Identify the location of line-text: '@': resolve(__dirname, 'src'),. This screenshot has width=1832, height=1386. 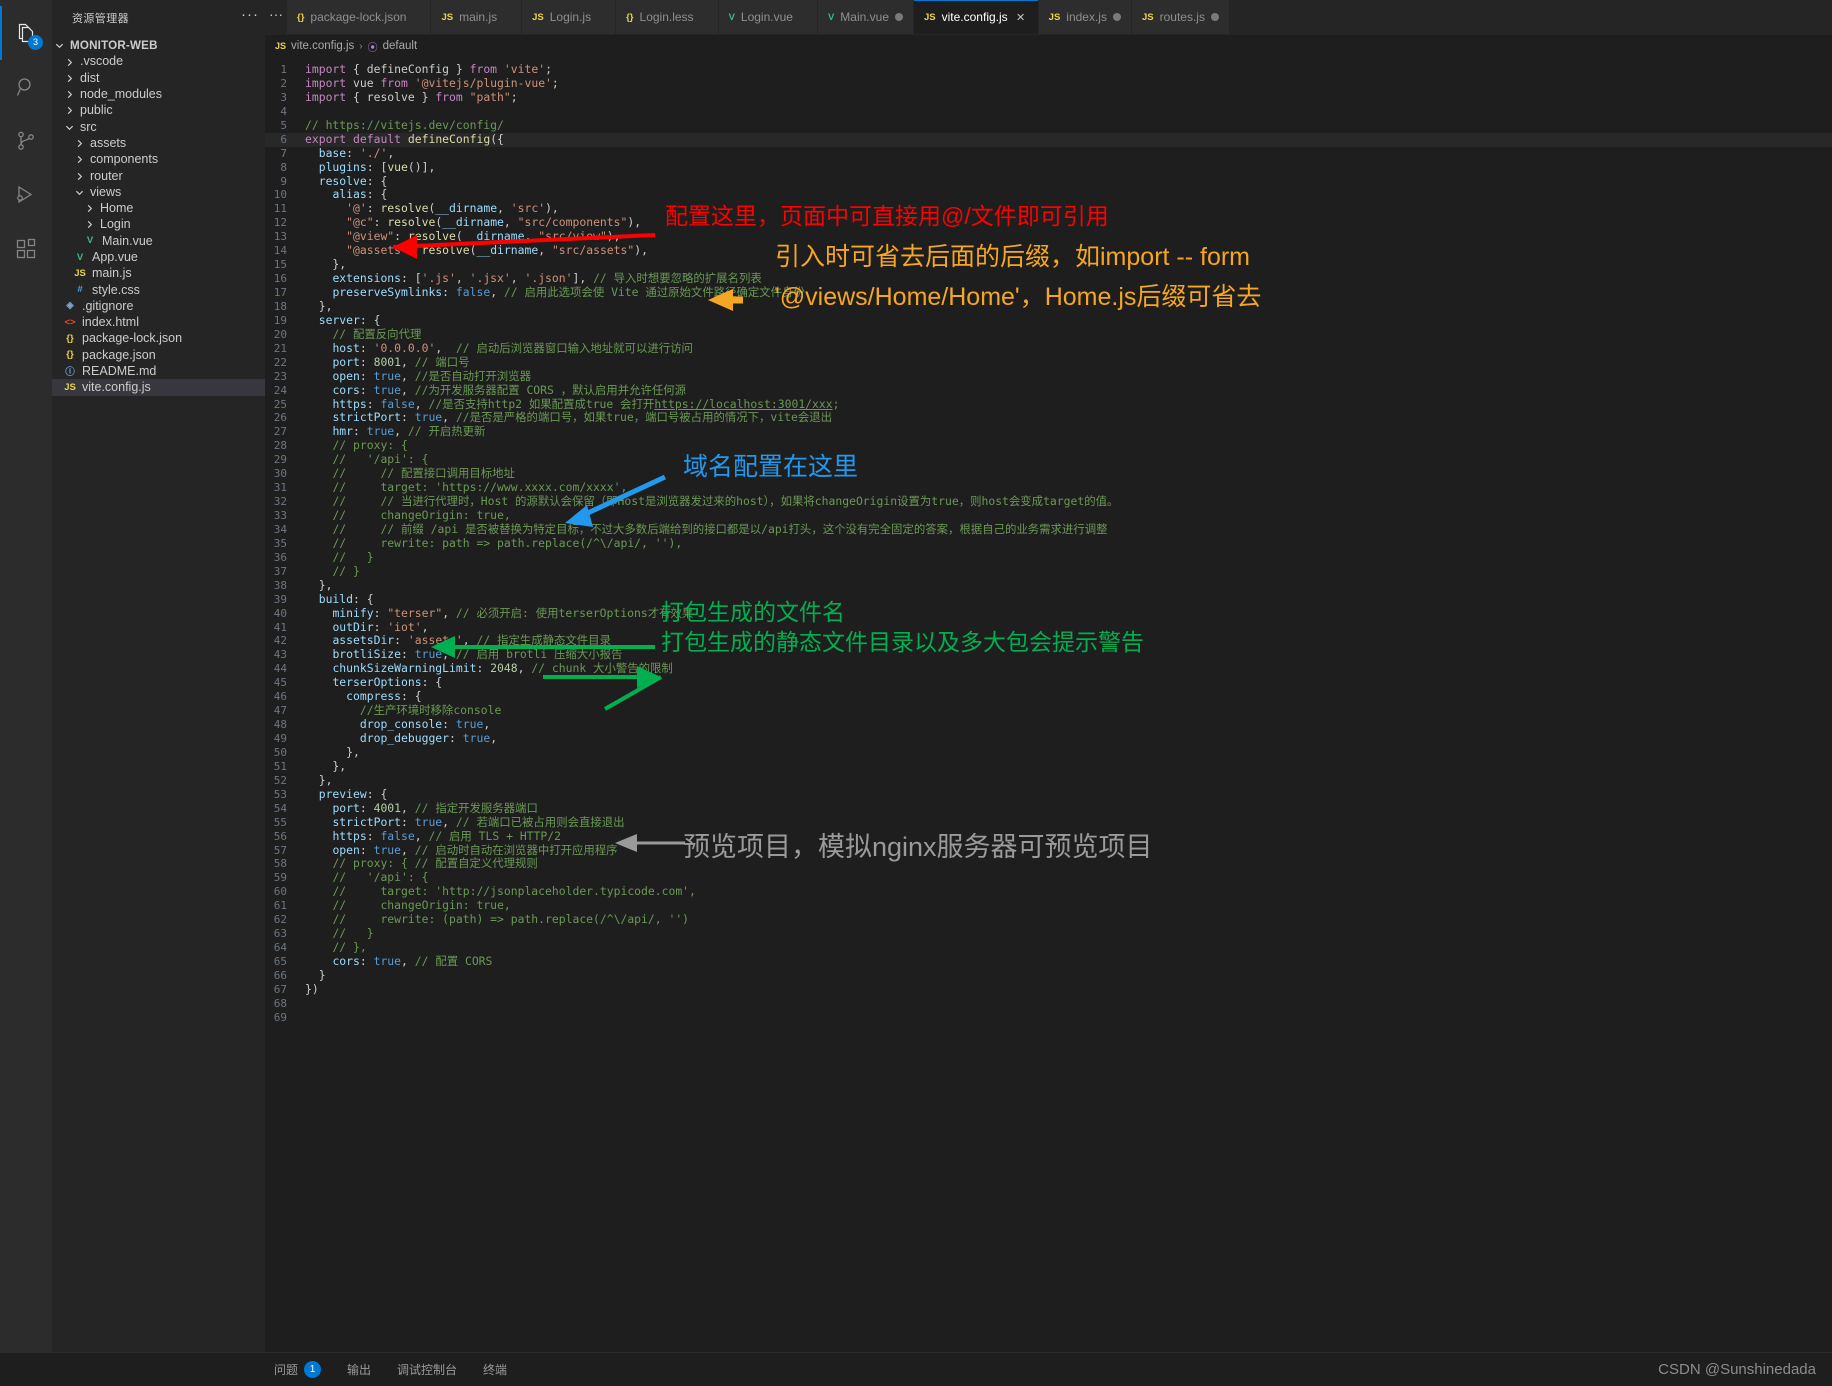
(1068, 208).